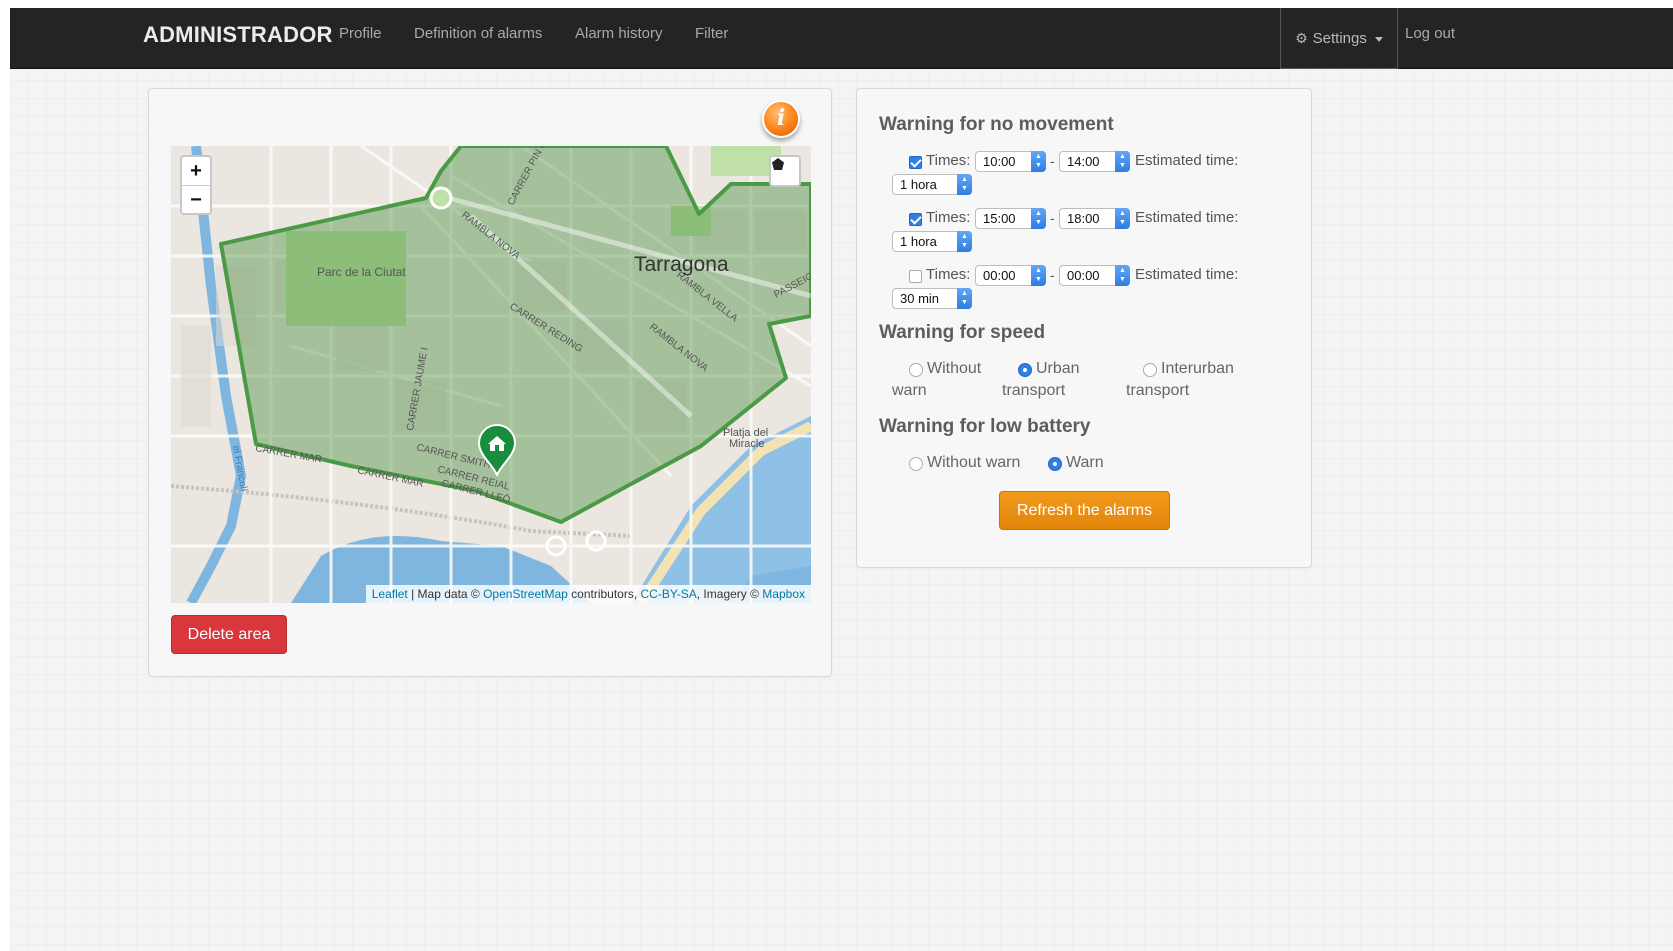 The width and height of the screenshot is (1673, 951). I want to click on time-row-2-to: 18:00 ▲ ▼, so click(1094, 218).